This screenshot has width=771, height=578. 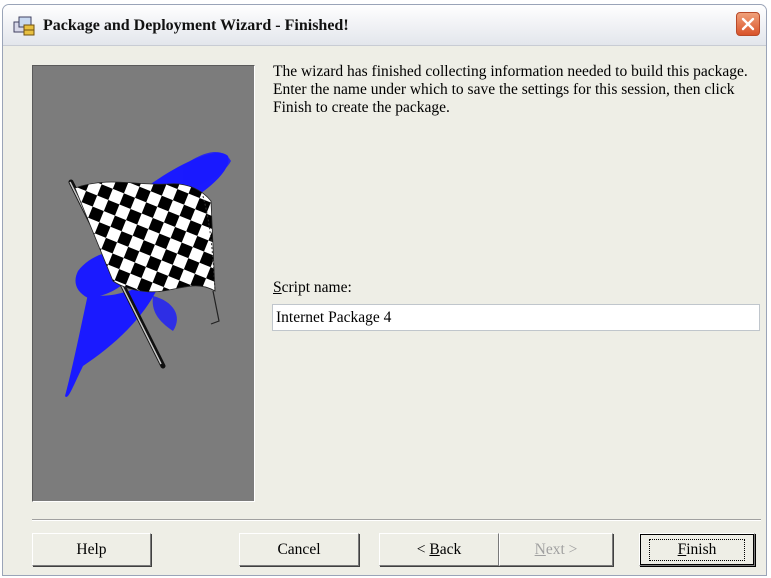 What do you see at coordinates (561, 549) in the screenshot?
I see `next-rest: ext >` at bounding box center [561, 549].